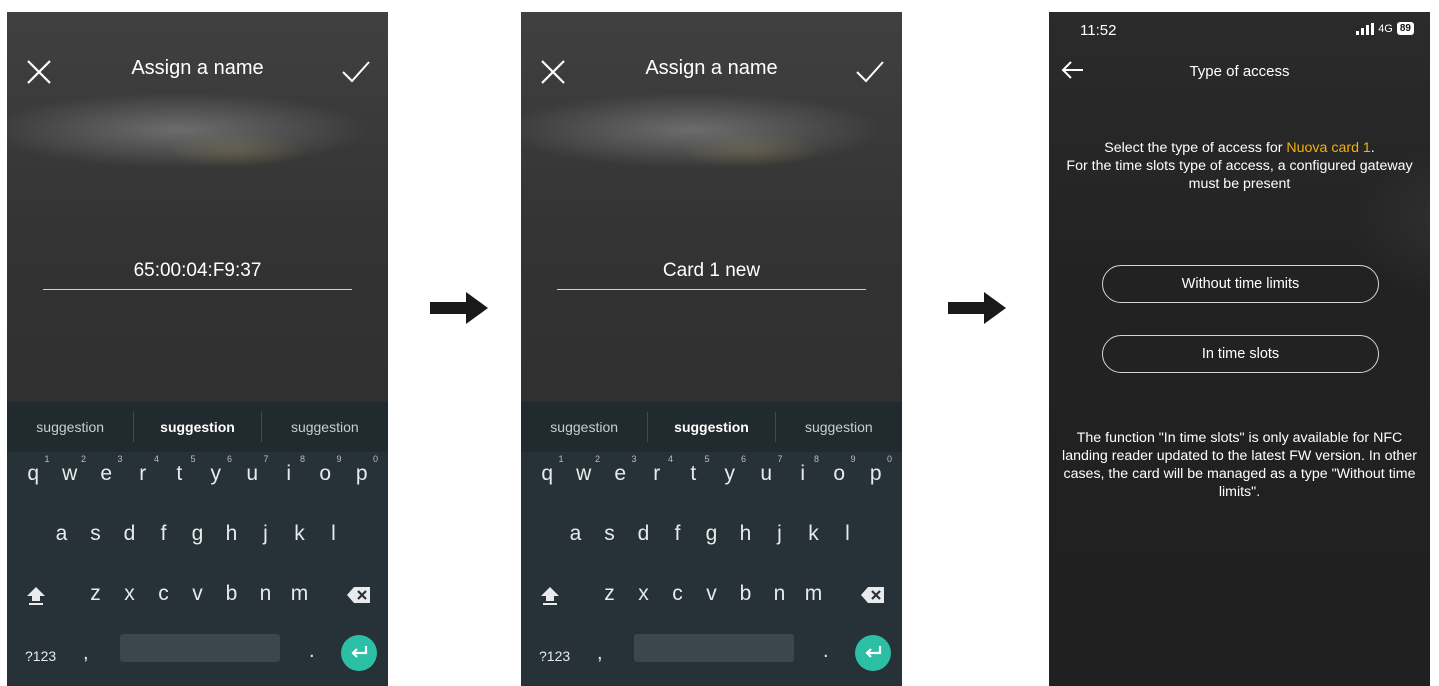 The width and height of the screenshot is (1439, 686). Describe the element at coordinates (1240, 354) in the screenshot. I see `in-time-slots-button: In time slots` at that location.